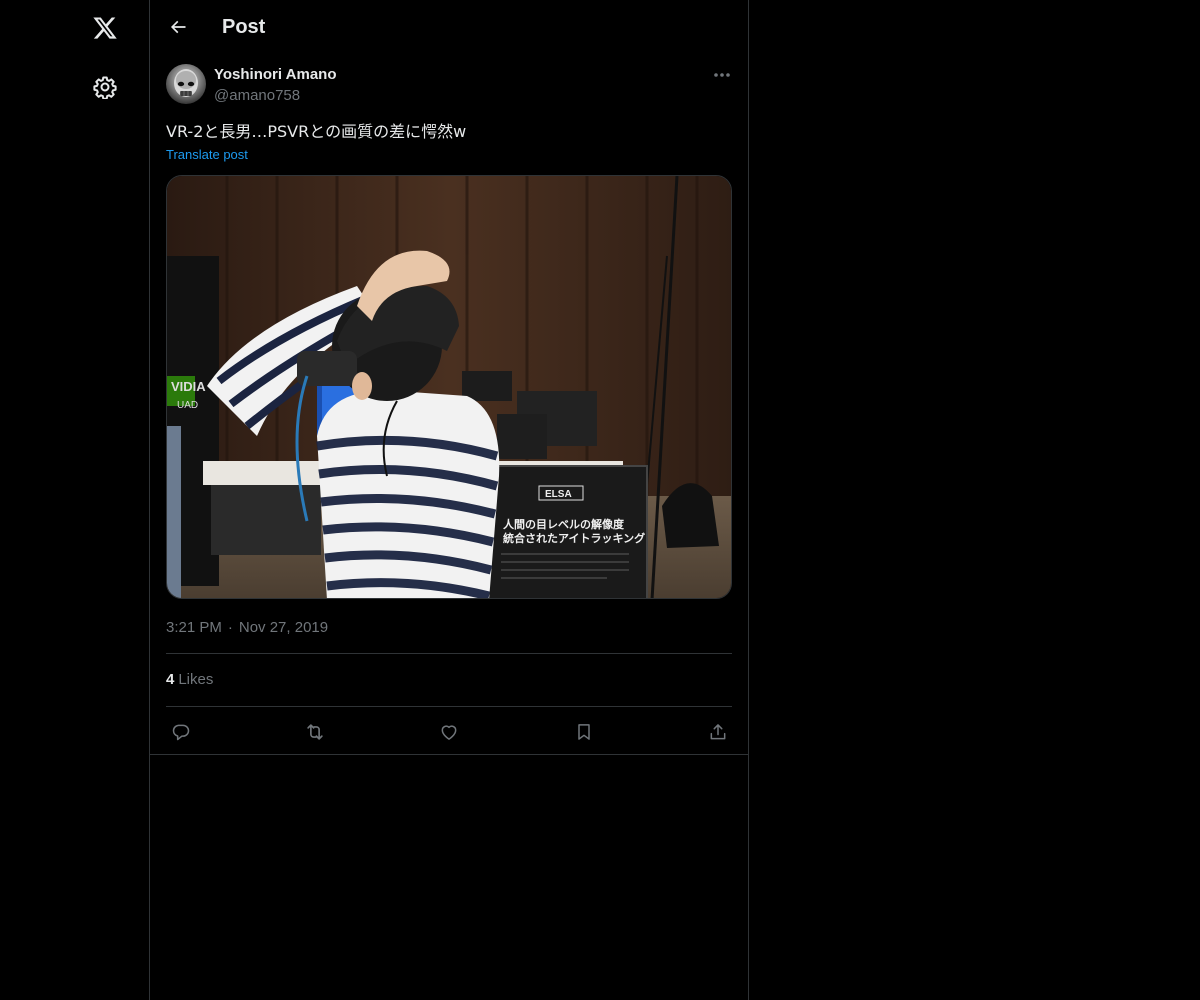  Describe the element at coordinates (449, 26) in the screenshot. I see `page-header: Post` at that location.